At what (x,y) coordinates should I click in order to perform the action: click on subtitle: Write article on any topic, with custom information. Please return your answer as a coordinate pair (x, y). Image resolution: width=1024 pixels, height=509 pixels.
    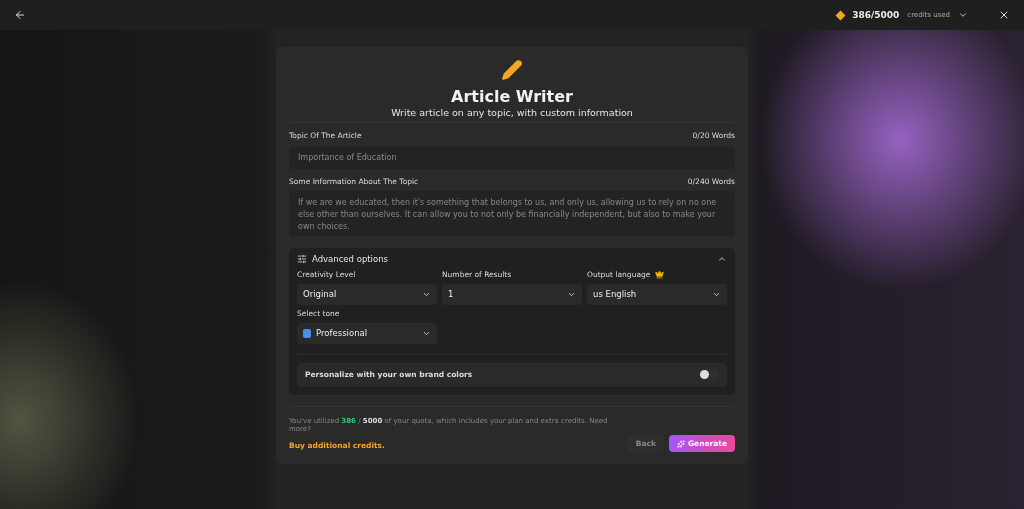
    Looking at the image, I should click on (512, 112).